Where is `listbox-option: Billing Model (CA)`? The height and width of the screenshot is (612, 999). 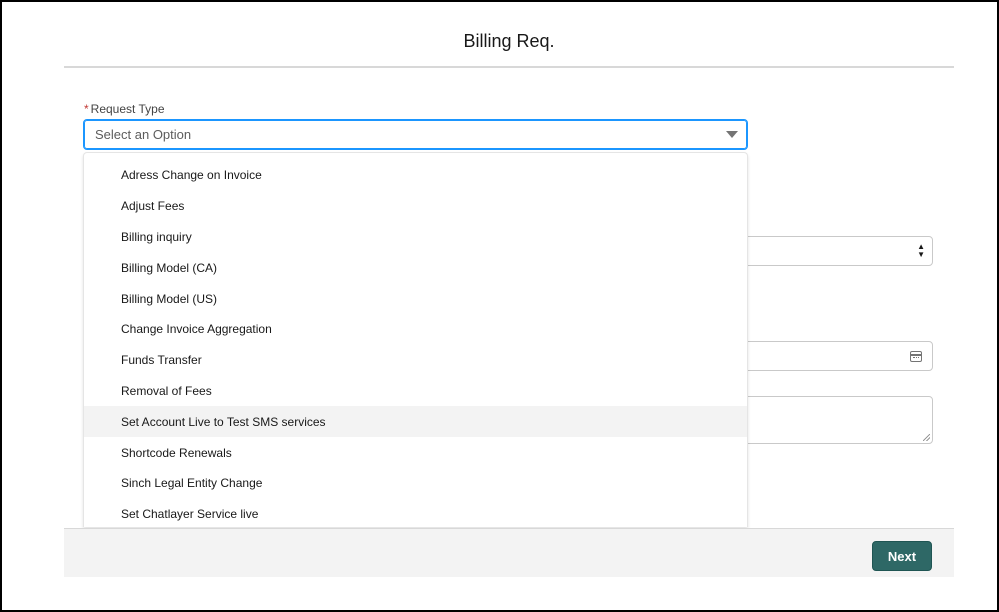
listbox-option: Billing Model (CA) is located at coordinates (415, 267).